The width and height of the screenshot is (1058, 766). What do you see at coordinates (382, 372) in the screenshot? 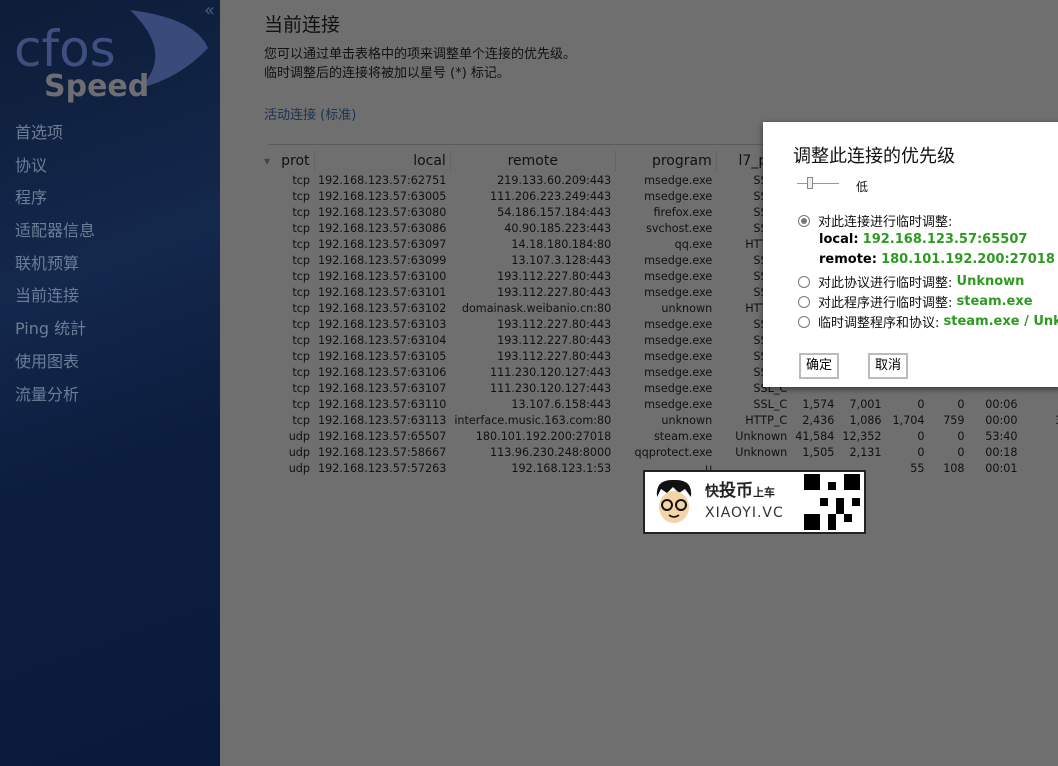
I see `table-cell: 192.168.123.57:63106` at bounding box center [382, 372].